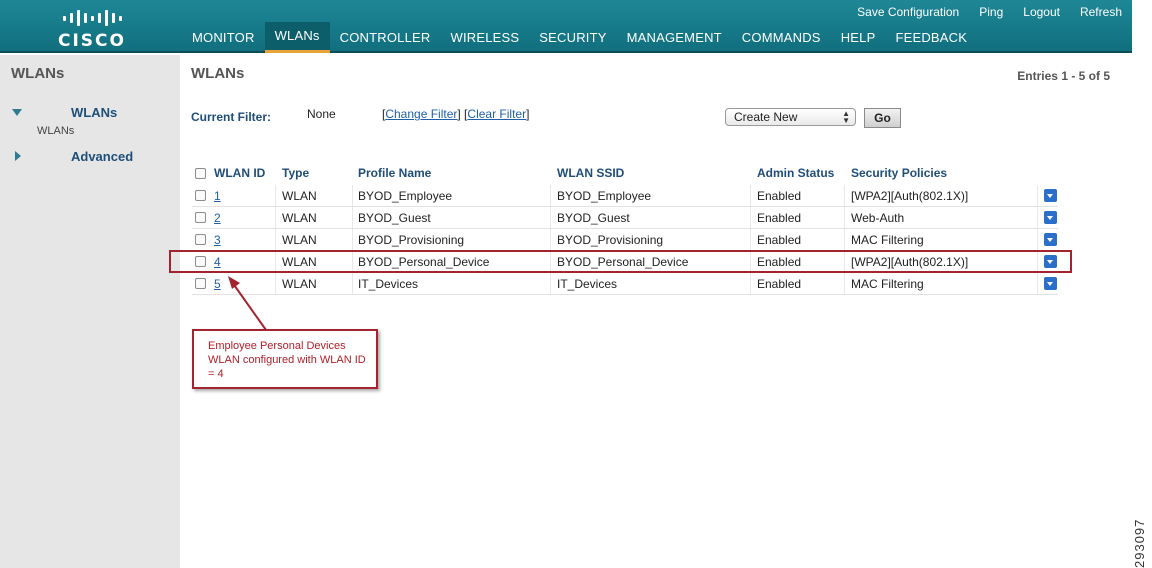 The height and width of the screenshot is (568, 1152). I want to click on nav-help: HELP, so click(858, 37).